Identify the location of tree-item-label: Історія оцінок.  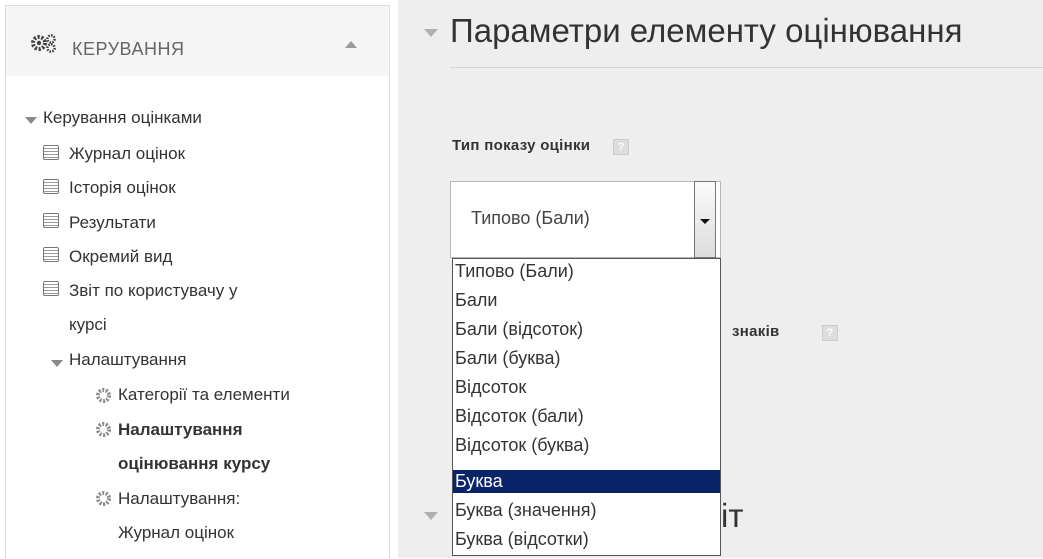
(122, 187).